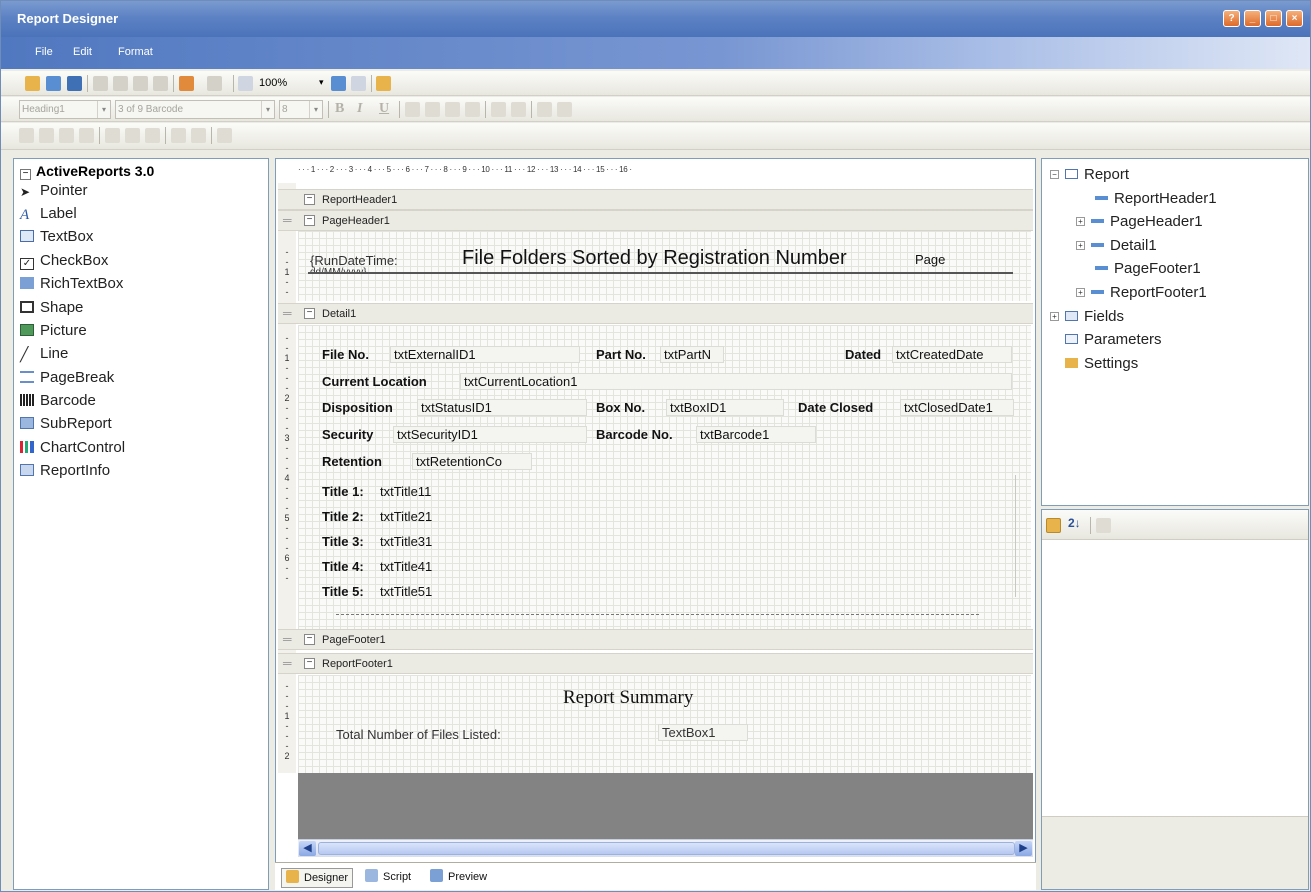 This screenshot has height=892, width=1311. I want to click on font-color-icon, so click(564, 109).